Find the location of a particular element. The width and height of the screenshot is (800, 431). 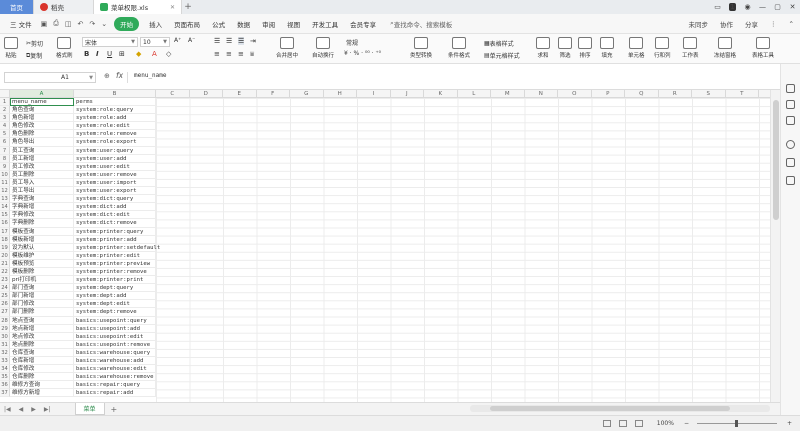

settings-icon is located at coordinates (790, 180).